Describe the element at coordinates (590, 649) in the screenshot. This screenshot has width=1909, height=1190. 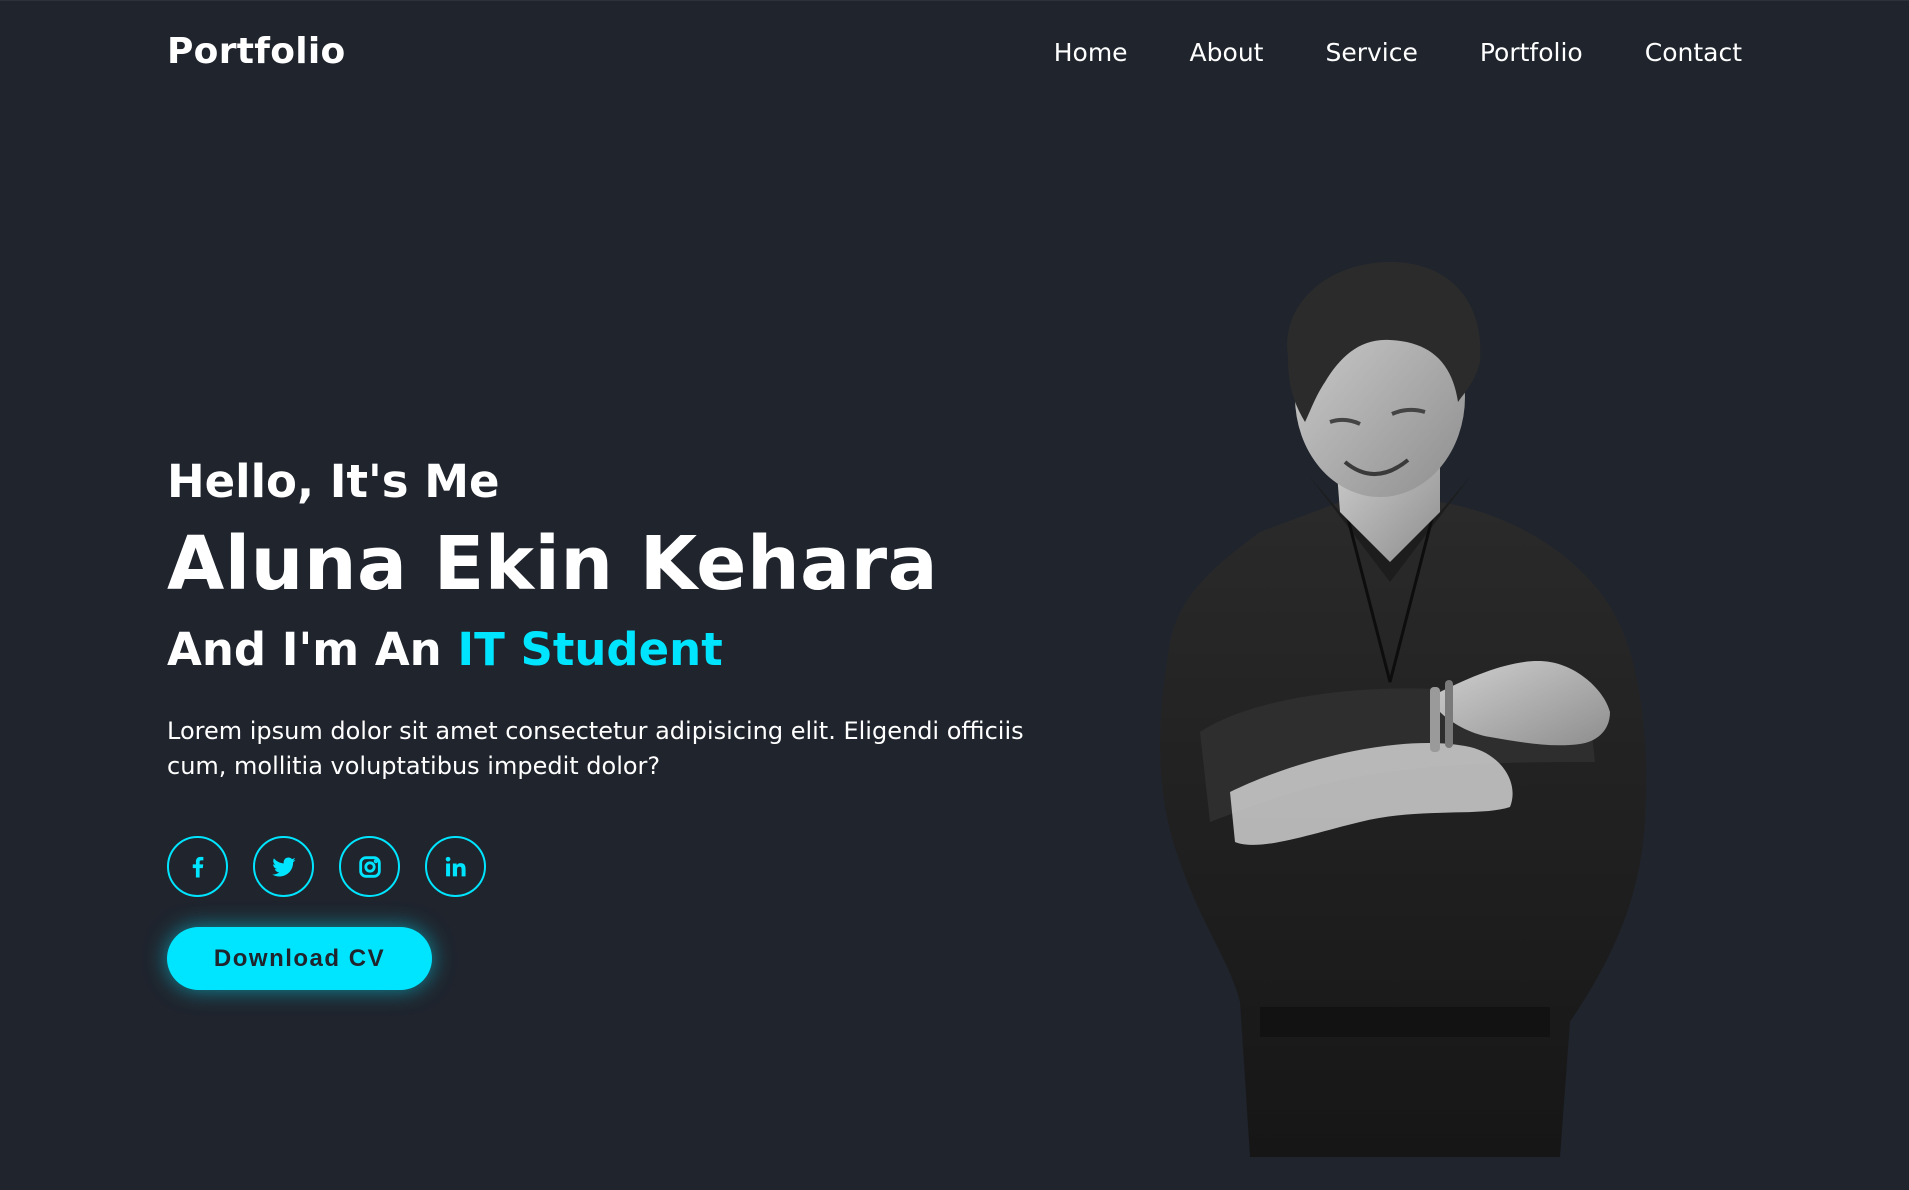
I see `hero-role-highlight: IT Student` at that location.